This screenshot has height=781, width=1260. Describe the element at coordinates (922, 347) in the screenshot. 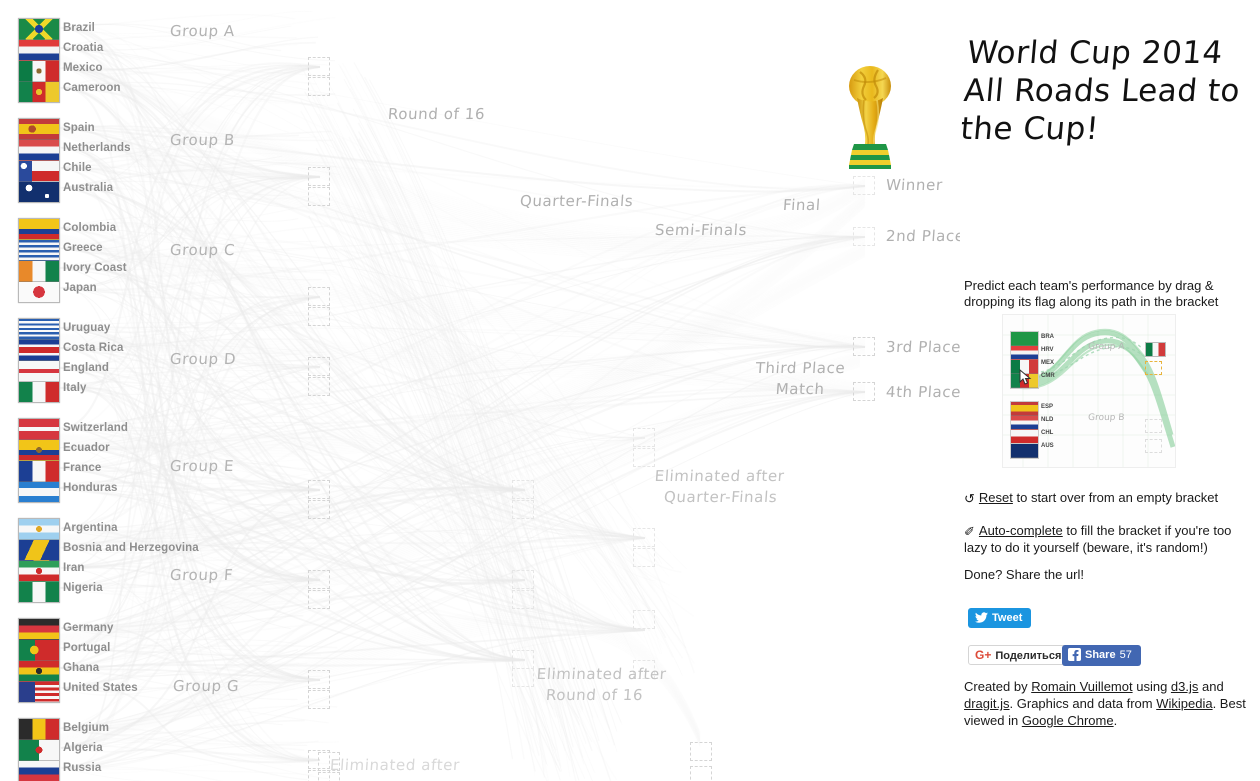

I see `result-label-3rd-place: 3rd Place` at that location.